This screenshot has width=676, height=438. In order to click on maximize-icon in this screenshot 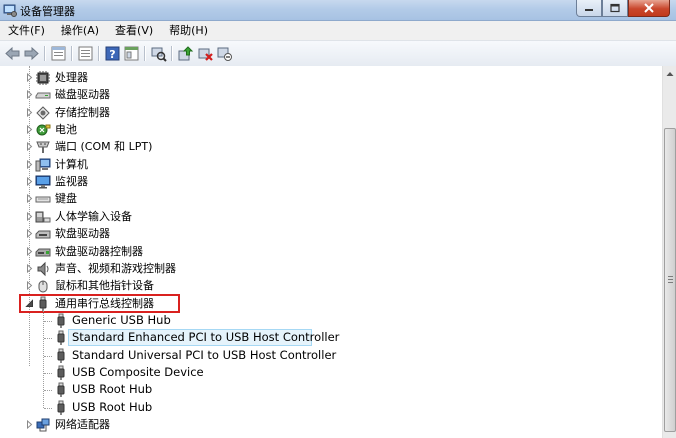, I will do `click(615, 8)`.